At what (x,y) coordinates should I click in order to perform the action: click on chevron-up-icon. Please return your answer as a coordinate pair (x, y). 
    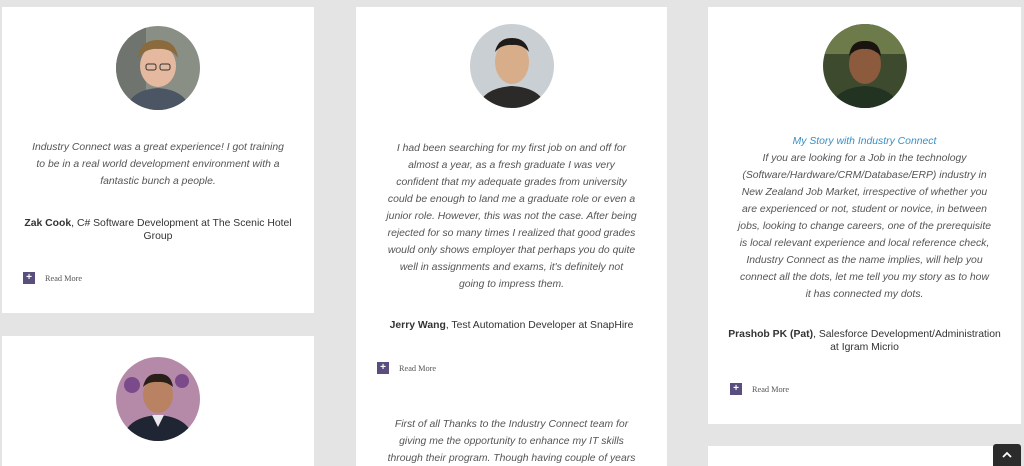
    Looking at the image, I should click on (1007, 454).